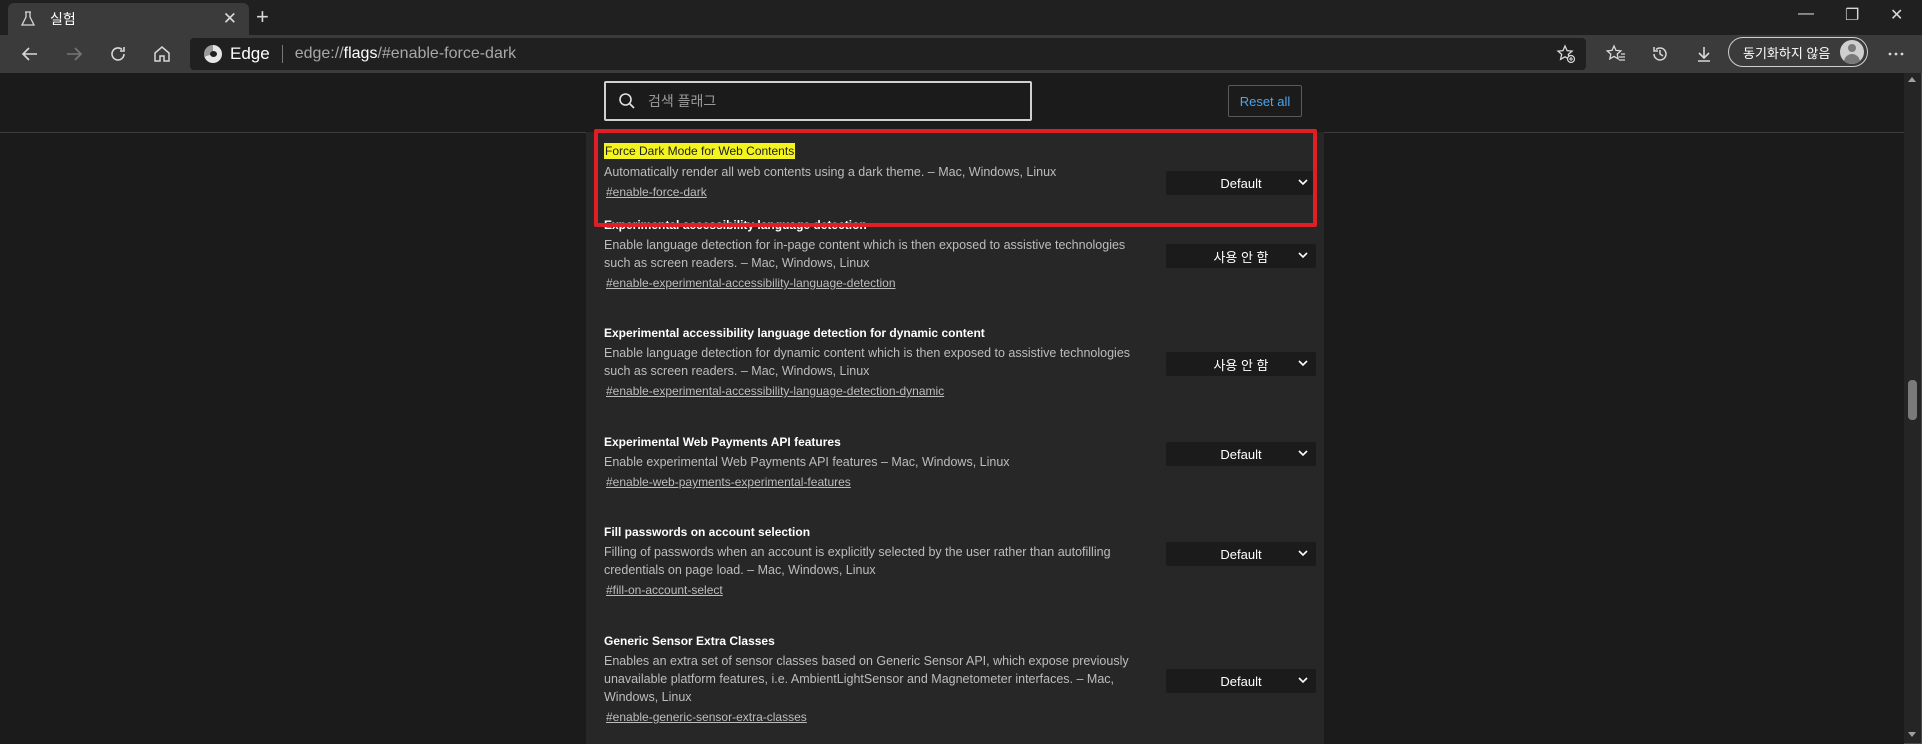 The image size is (1922, 744). I want to click on home-icon, so click(162, 54).